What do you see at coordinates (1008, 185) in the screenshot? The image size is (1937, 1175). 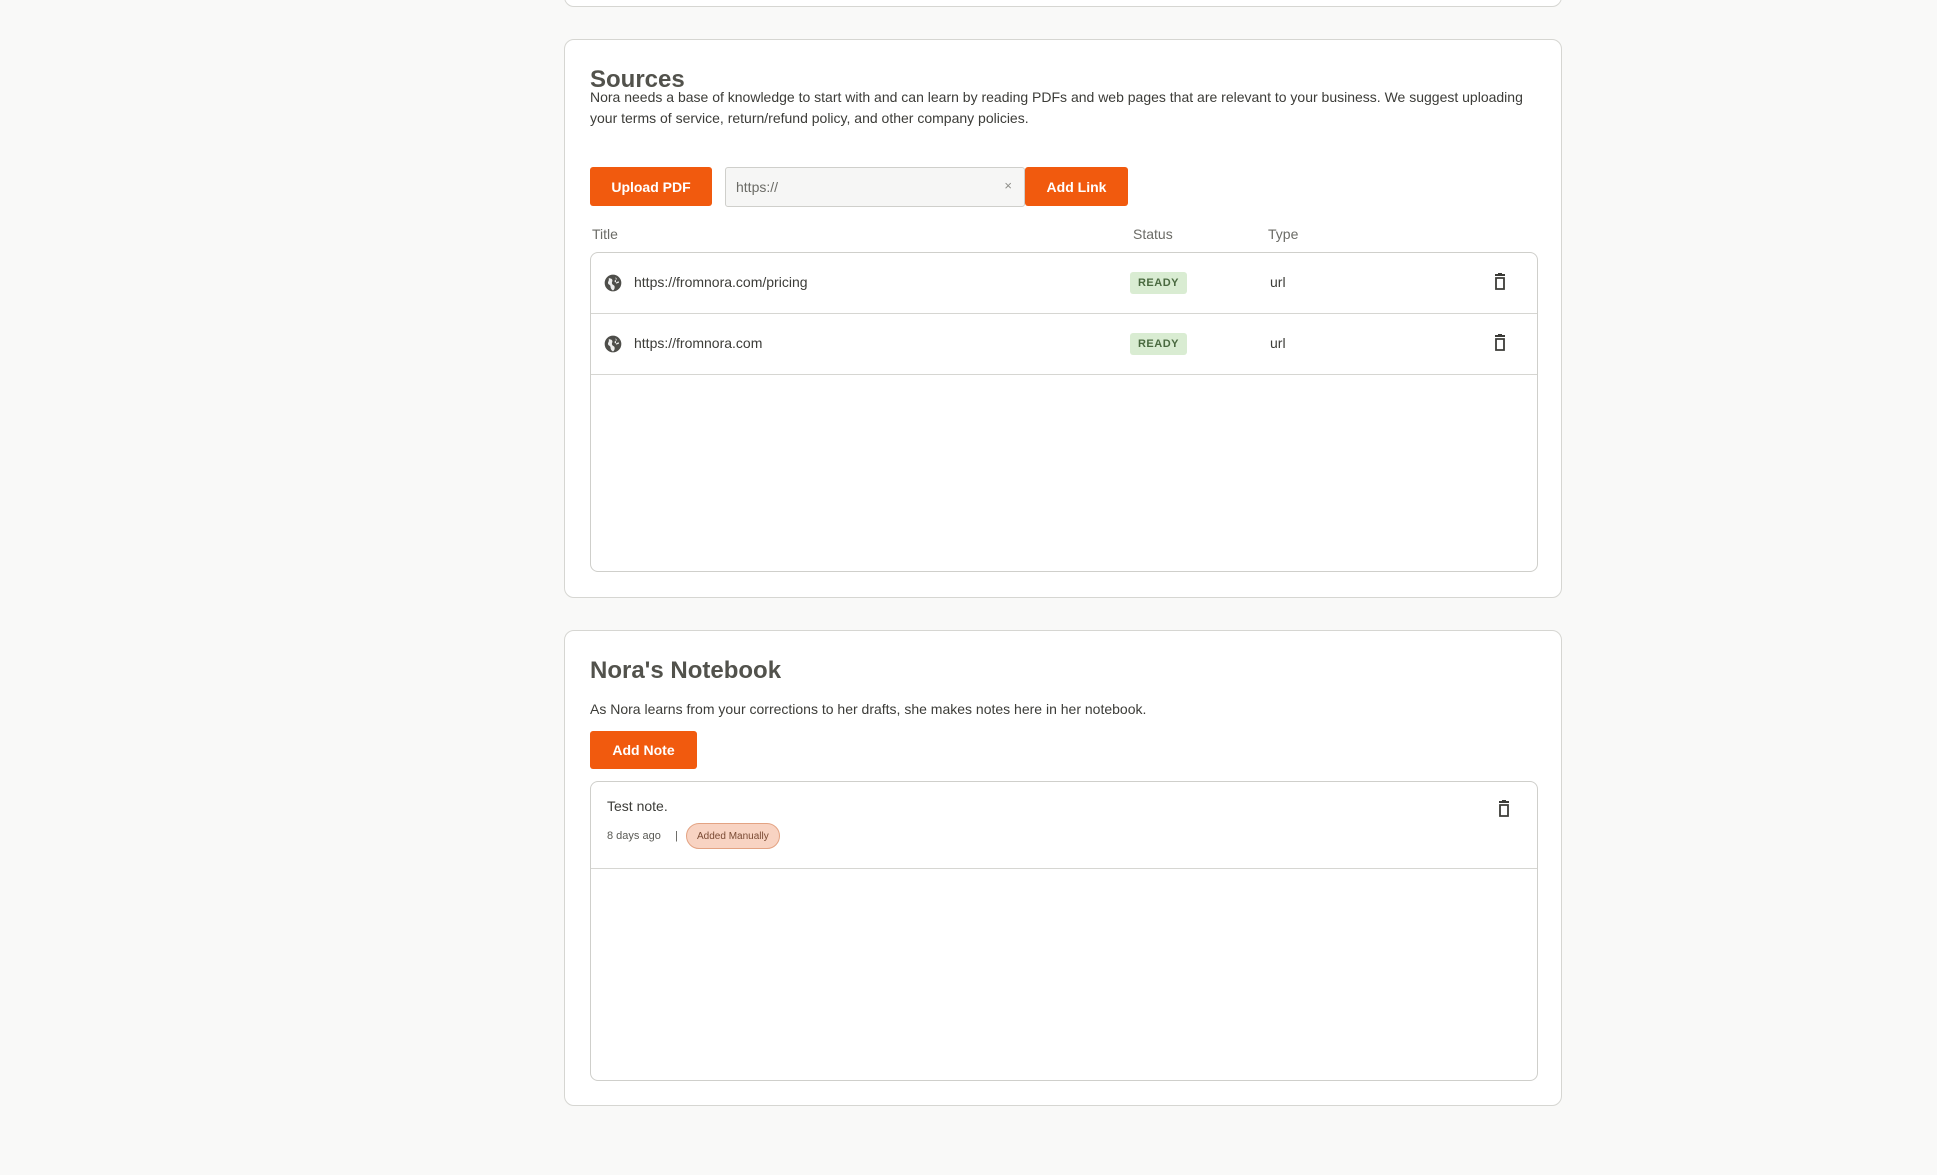 I see `clear-icon: ×` at bounding box center [1008, 185].